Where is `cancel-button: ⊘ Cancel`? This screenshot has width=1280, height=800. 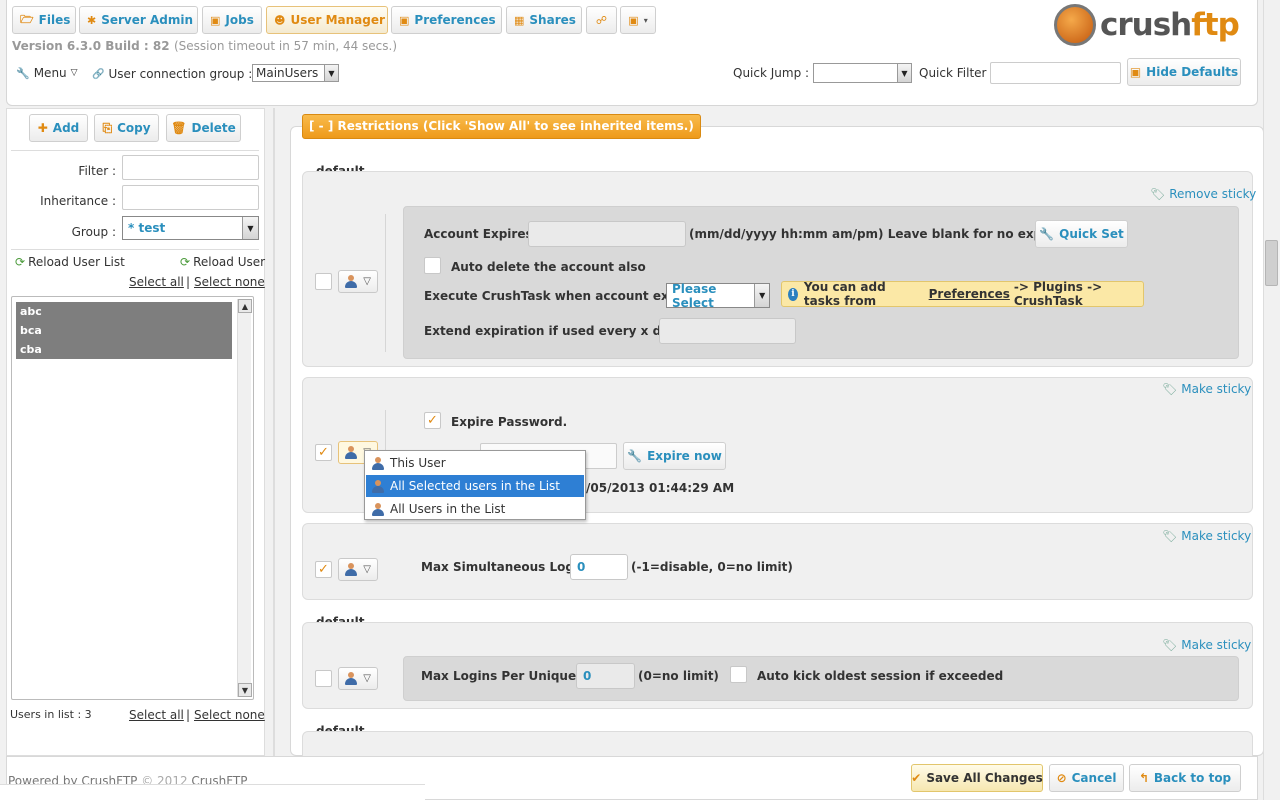 cancel-button: ⊘ Cancel is located at coordinates (1086, 778).